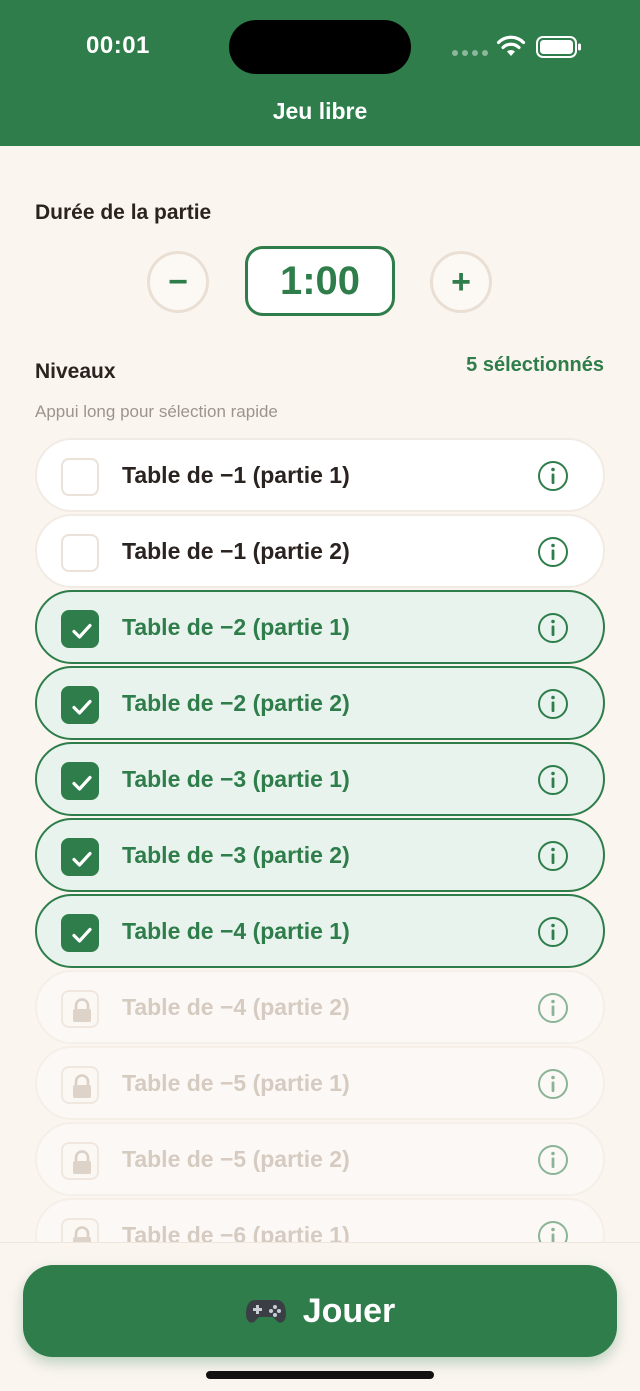  Describe the element at coordinates (265, 1311) in the screenshot. I see `gamepad-icon` at that location.